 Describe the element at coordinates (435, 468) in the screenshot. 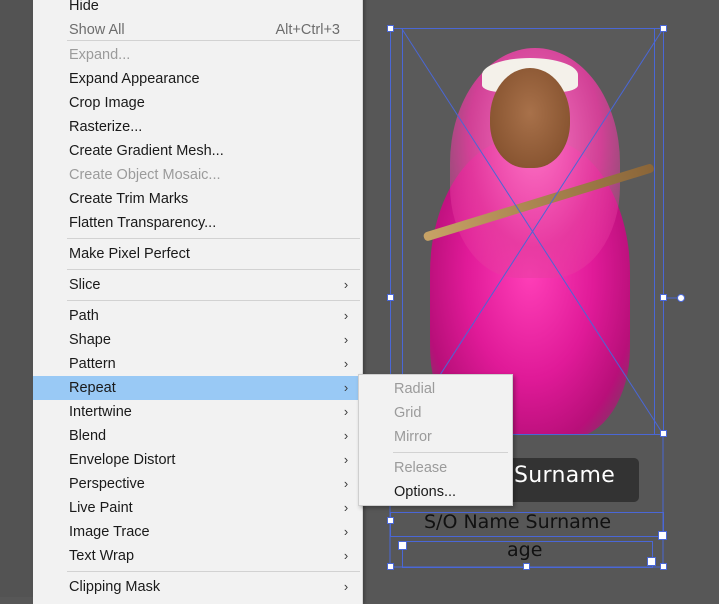

I see `submenu-item-release: Release` at that location.